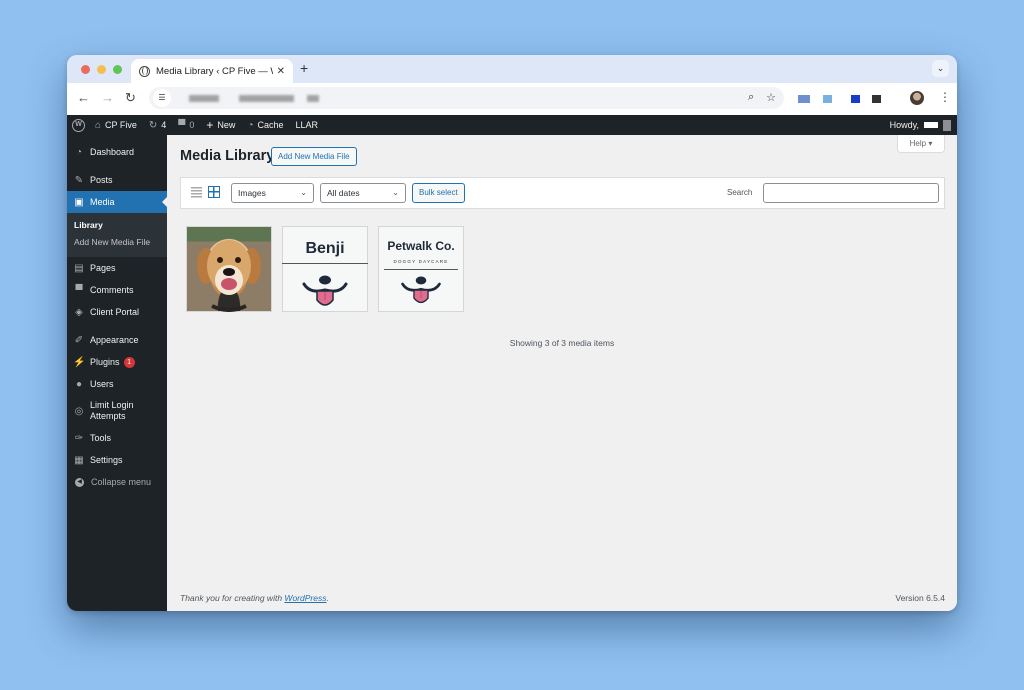  I want to click on media-item-petwalk-logo: Petwalk Co. DOGGY DAYCARE, so click(421, 269).